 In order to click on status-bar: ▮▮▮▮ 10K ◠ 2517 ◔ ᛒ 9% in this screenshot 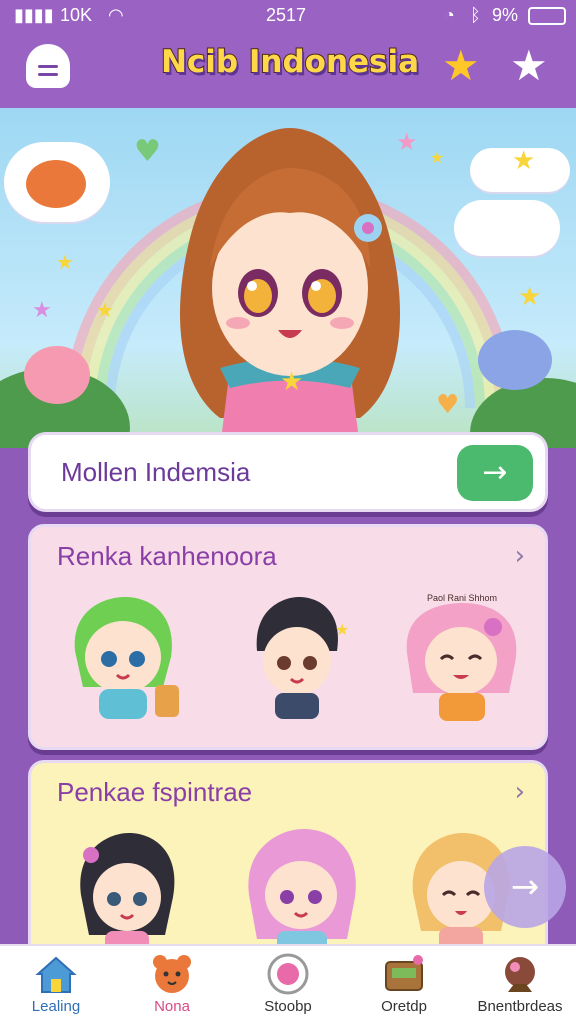, I will do `click(288, 16)`.